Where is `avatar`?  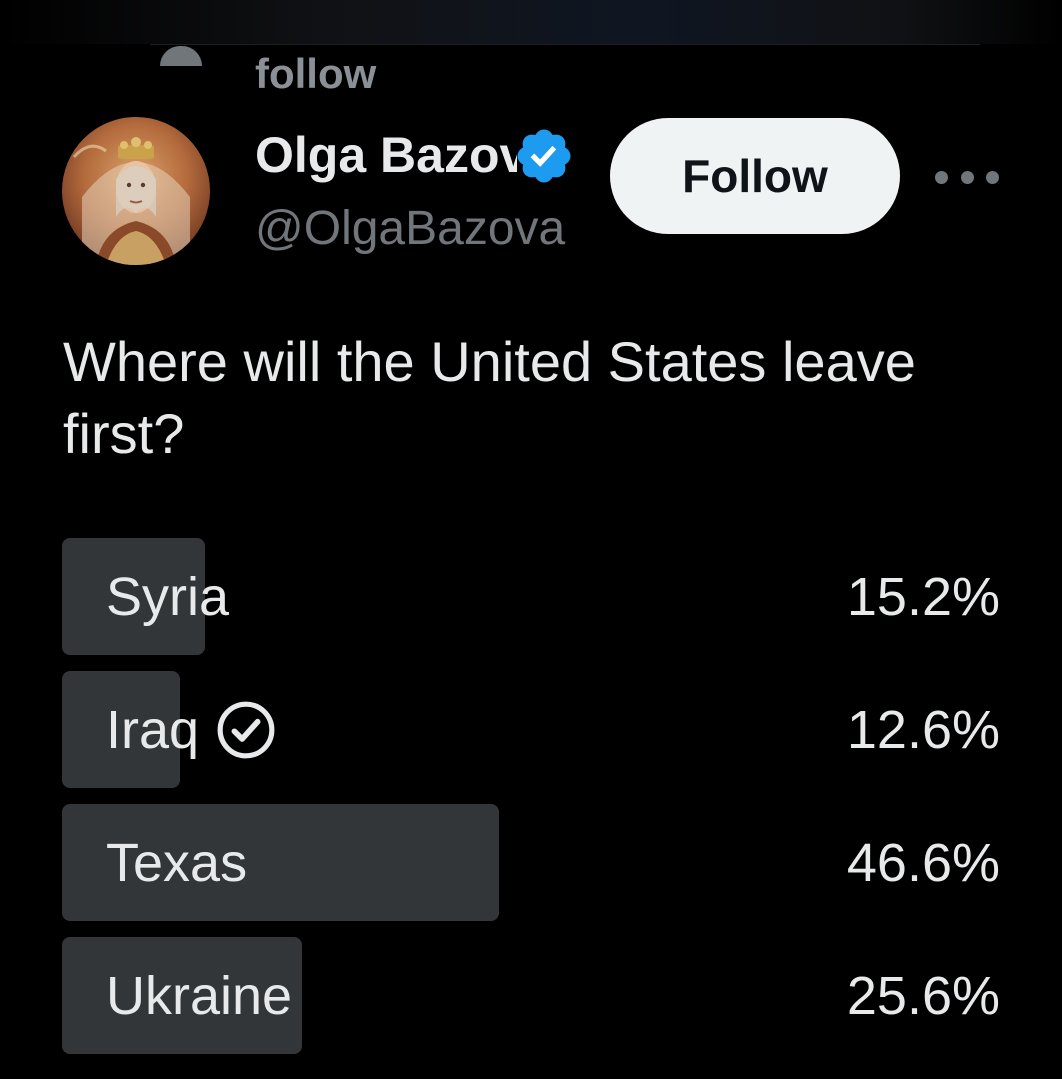 avatar is located at coordinates (136, 191).